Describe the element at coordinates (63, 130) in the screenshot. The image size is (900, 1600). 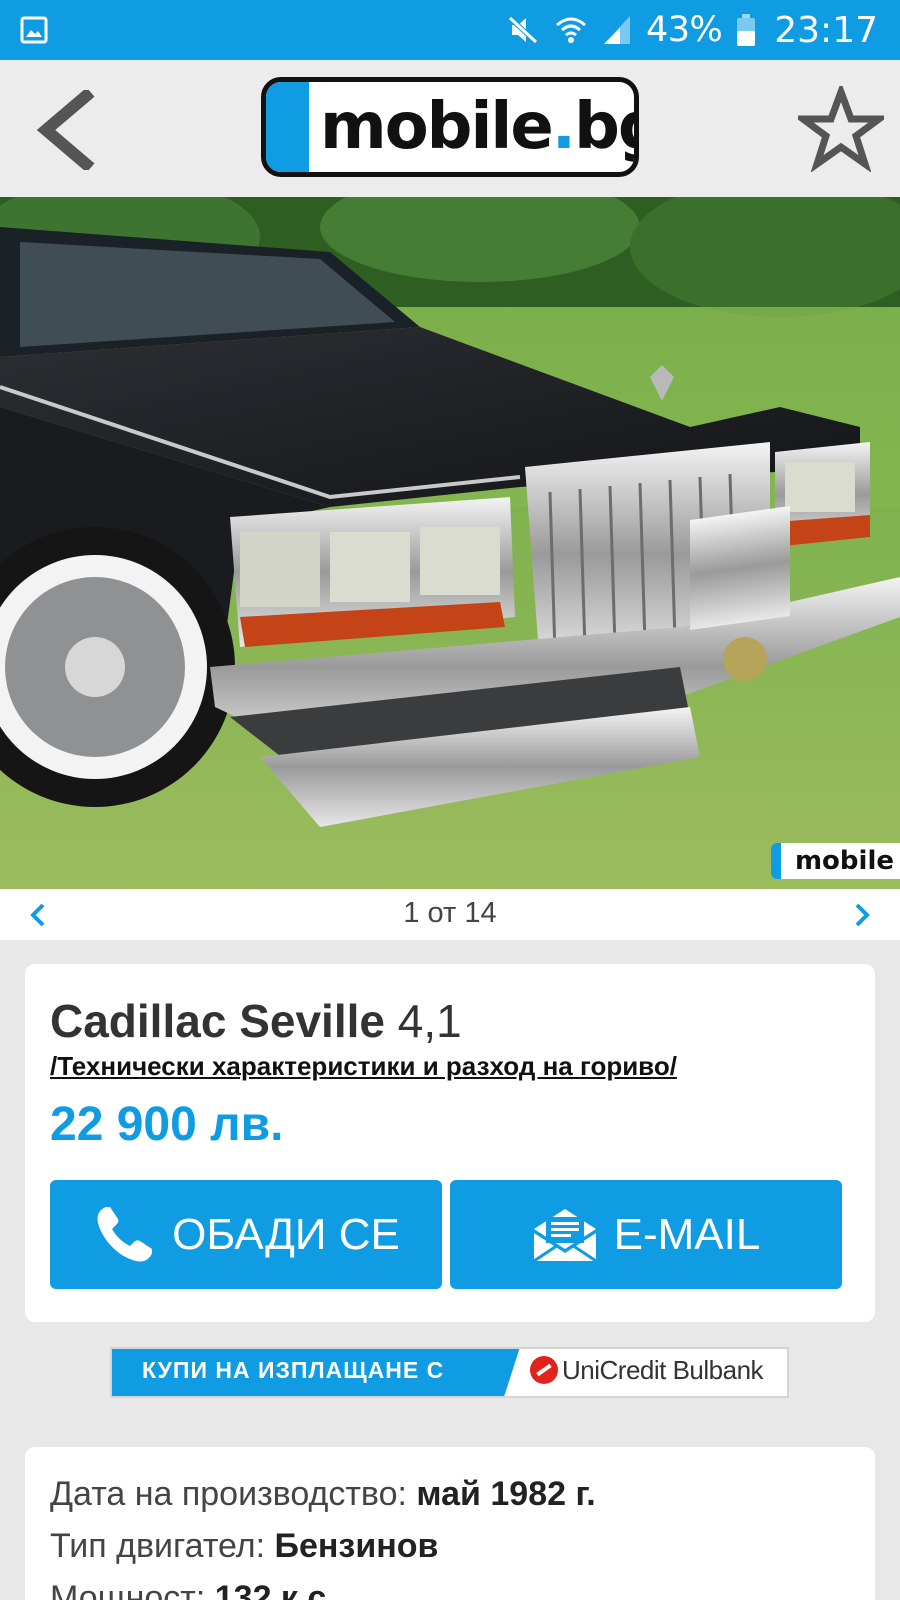
I see `back-arrow-icon` at that location.